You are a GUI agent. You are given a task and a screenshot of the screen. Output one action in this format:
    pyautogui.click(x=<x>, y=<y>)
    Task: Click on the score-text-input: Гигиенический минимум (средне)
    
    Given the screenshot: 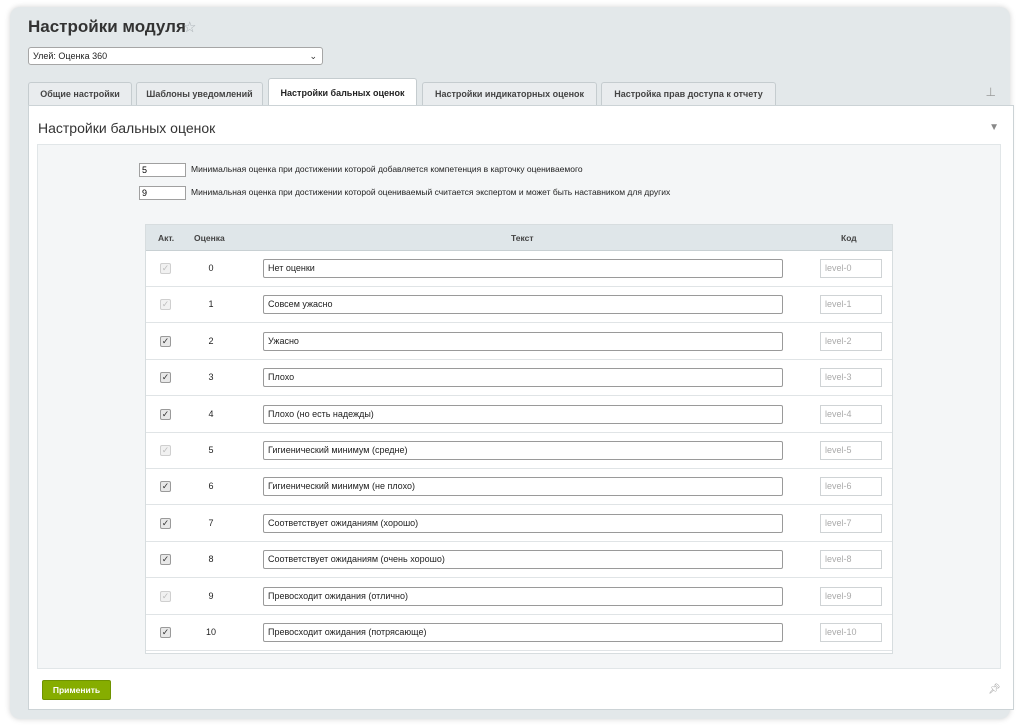 What is the action you would take?
    pyautogui.click(x=523, y=450)
    